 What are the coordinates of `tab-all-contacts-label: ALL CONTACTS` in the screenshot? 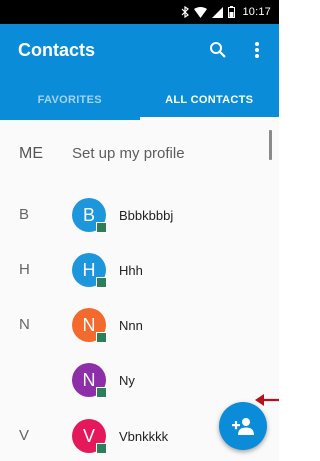 It's located at (209, 100).